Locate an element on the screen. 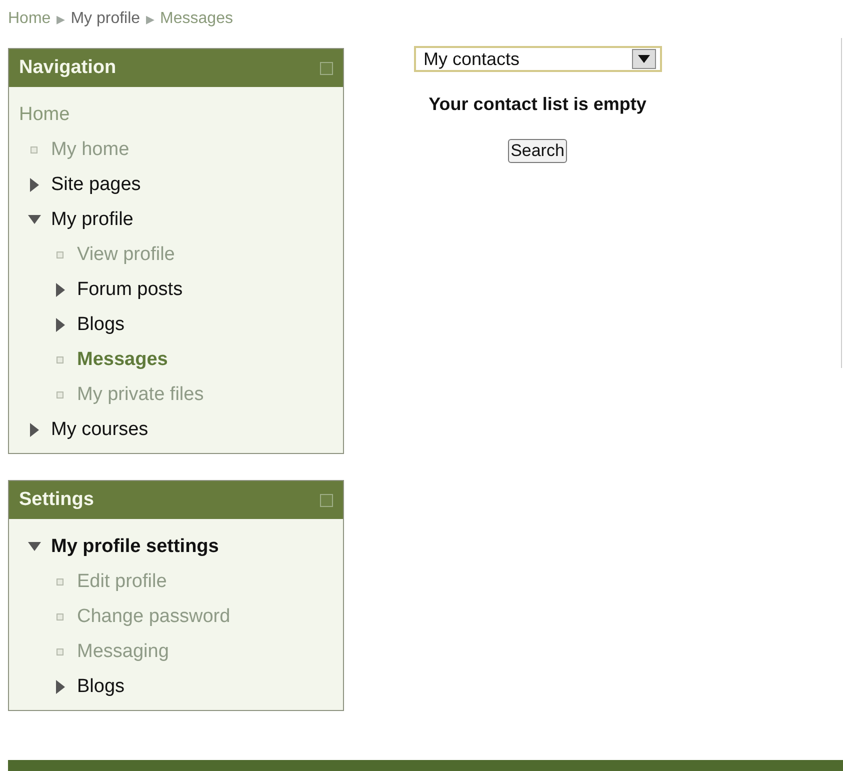 The height and width of the screenshot is (771, 843). tree-item: Forum posts is located at coordinates (130, 289).